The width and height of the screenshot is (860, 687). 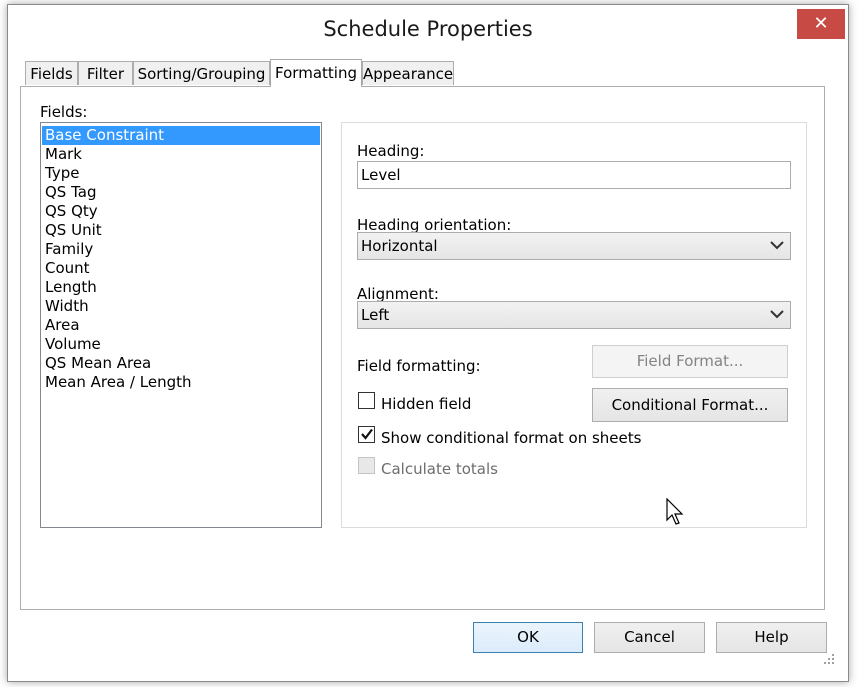 What do you see at coordinates (419, 366) in the screenshot?
I see `field-formatting-label: Field formatting:` at bounding box center [419, 366].